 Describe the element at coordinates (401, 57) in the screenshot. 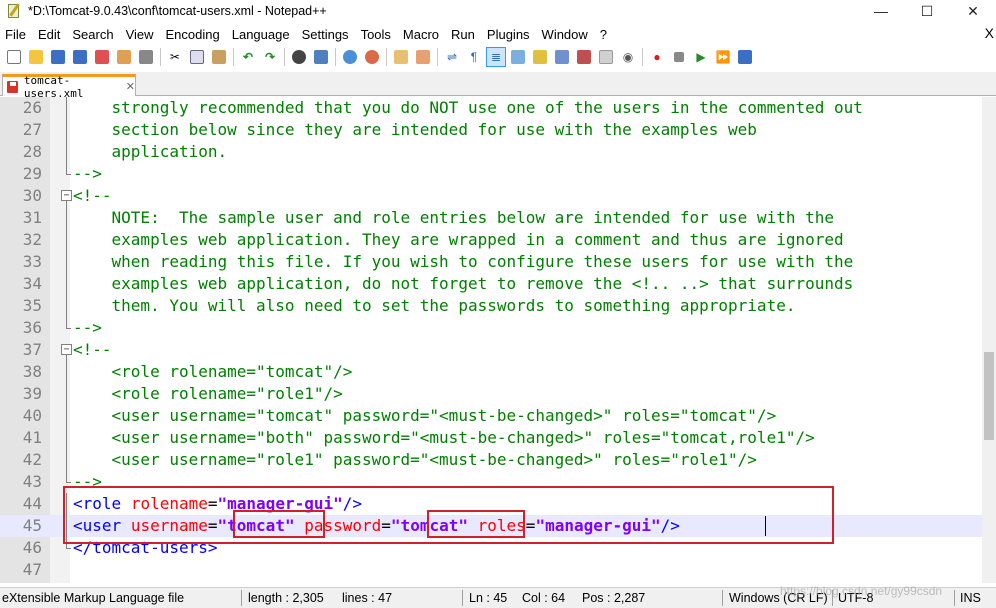

I see `sync-vertical-icon` at that location.